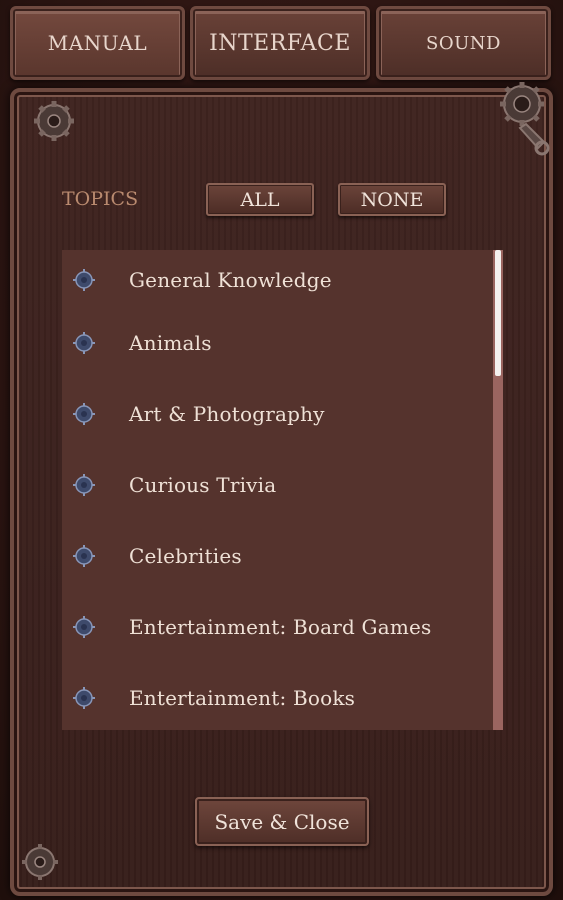 The width and height of the screenshot is (563, 900). I want to click on list-item-entertainment-books: Entertainment: Books, so click(277, 698).